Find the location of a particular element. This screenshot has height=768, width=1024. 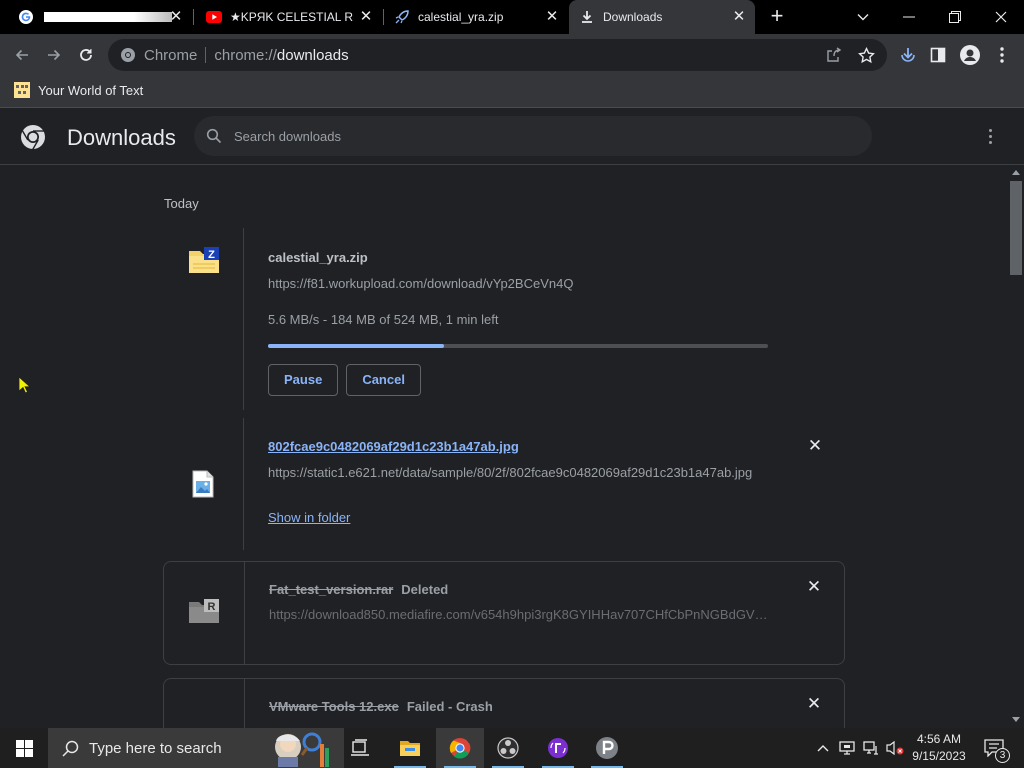

search-downloads-field is located at coordinates (533, 136).